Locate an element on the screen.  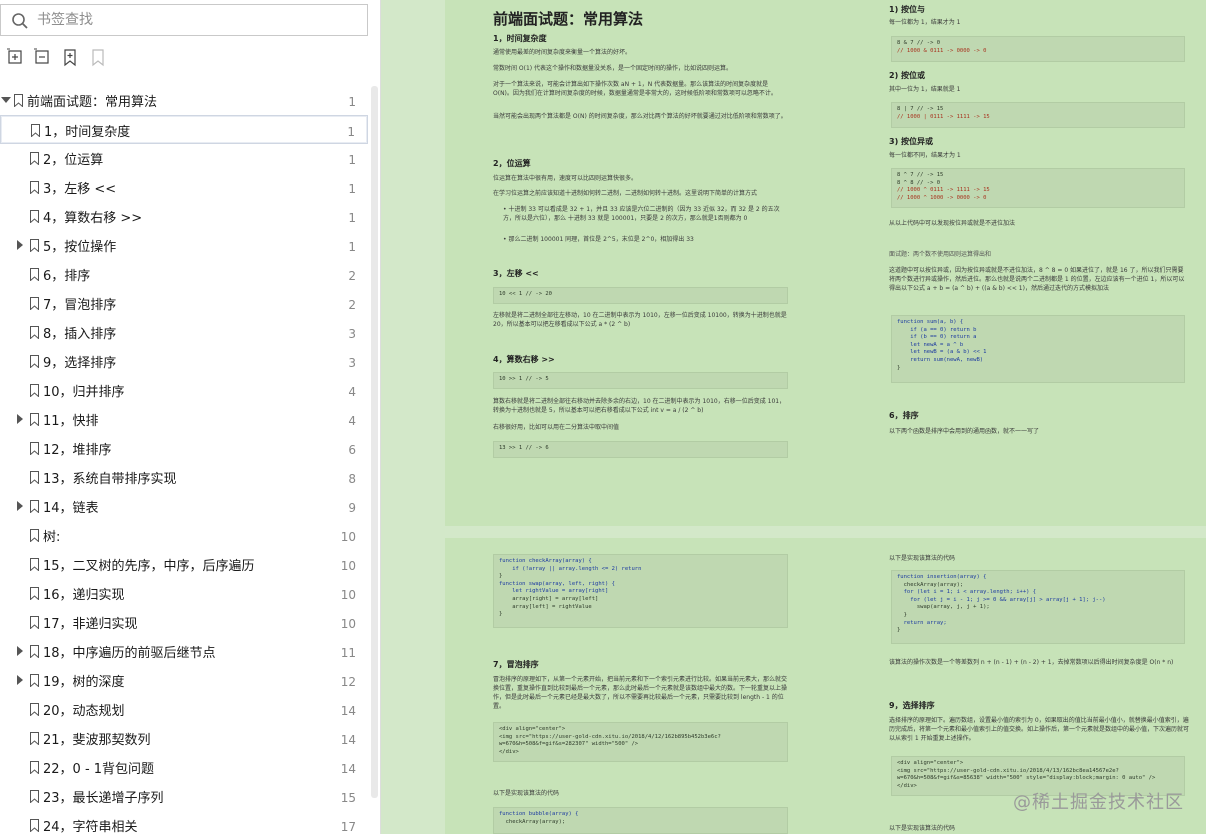
bookmark-search-box is located at coordinates (184, 20).